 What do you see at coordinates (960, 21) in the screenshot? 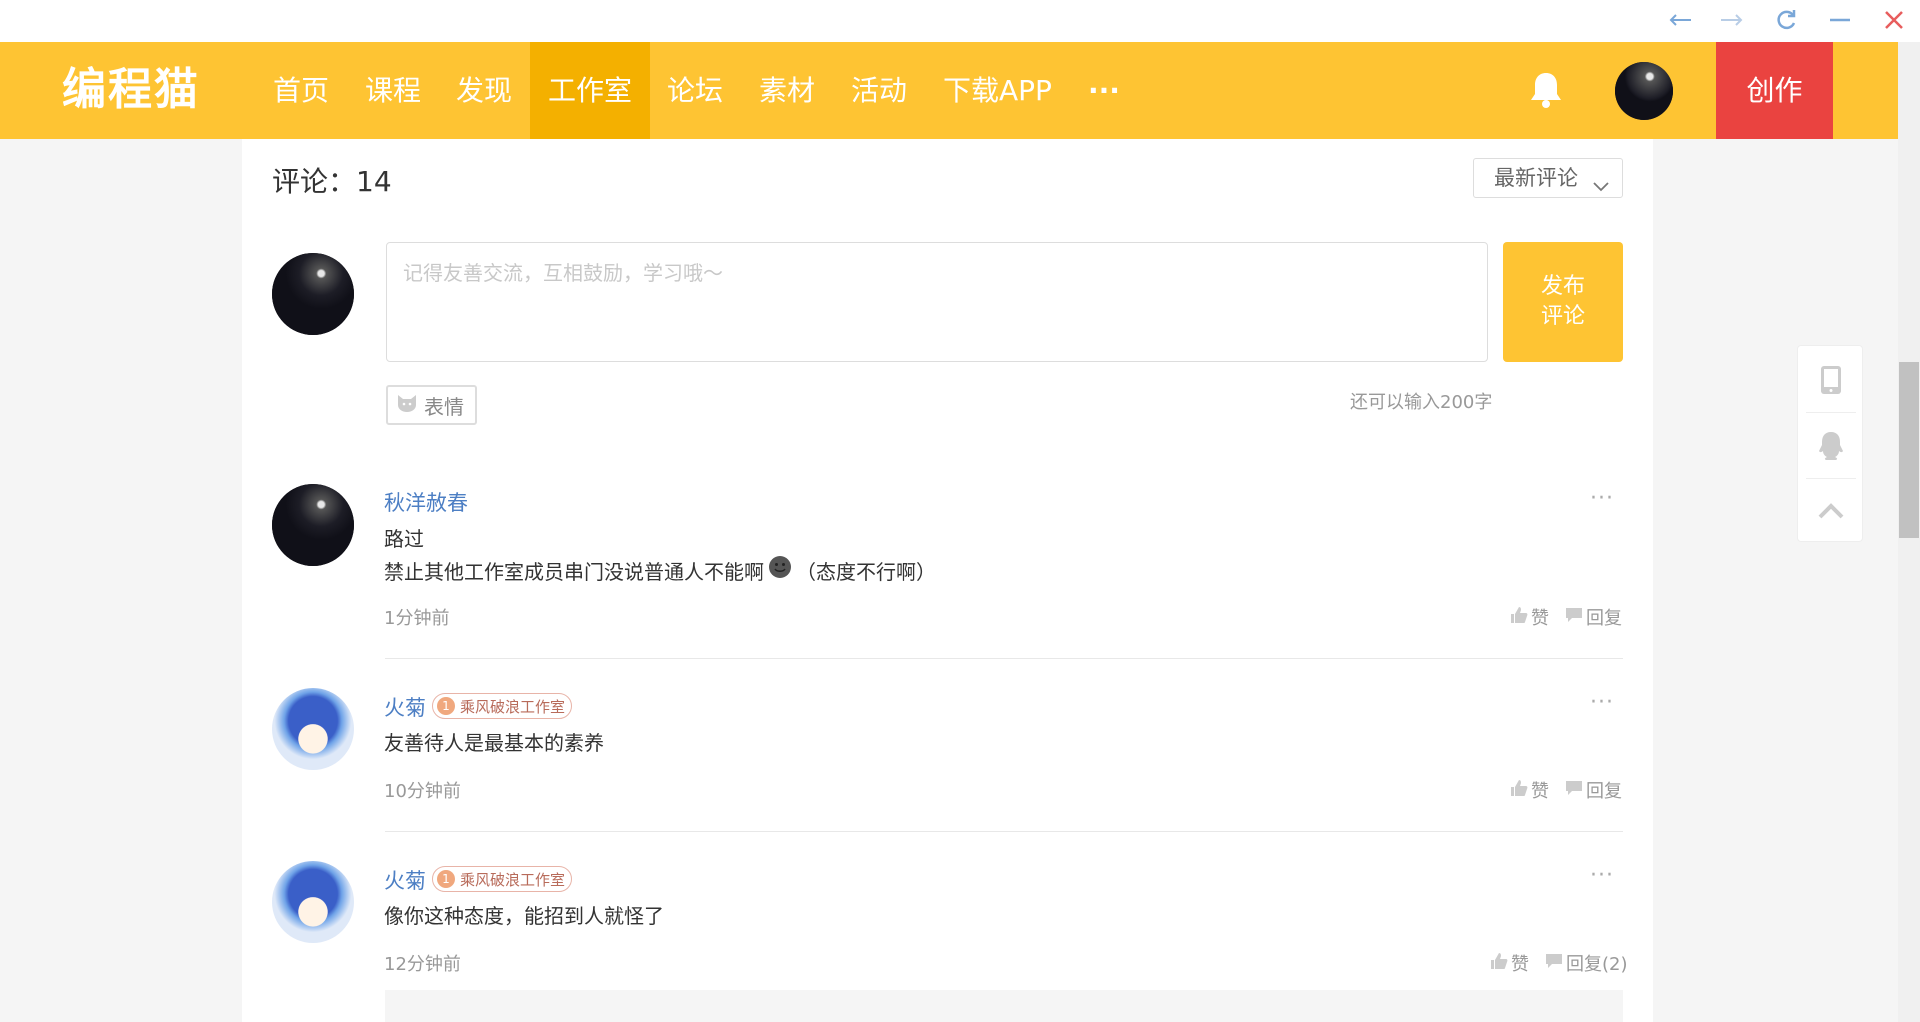
I see `window-titlebar` at bounding box center [960, 21].